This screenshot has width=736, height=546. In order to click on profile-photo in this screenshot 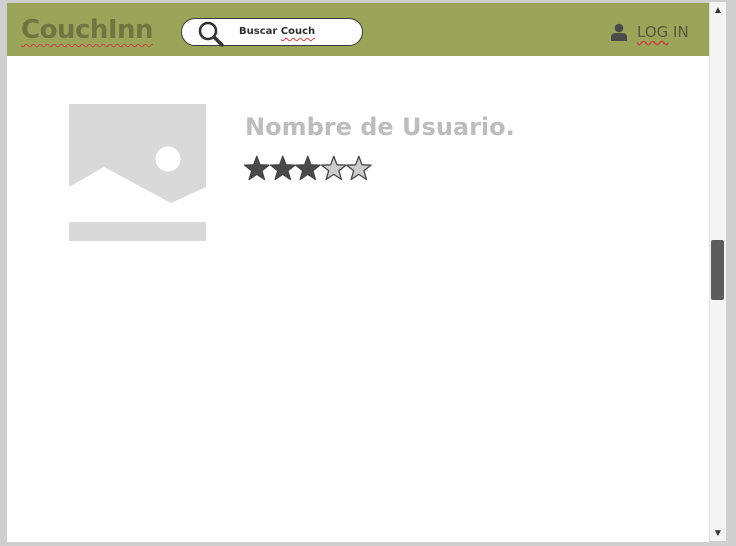, I will do `click(137, 172)`.